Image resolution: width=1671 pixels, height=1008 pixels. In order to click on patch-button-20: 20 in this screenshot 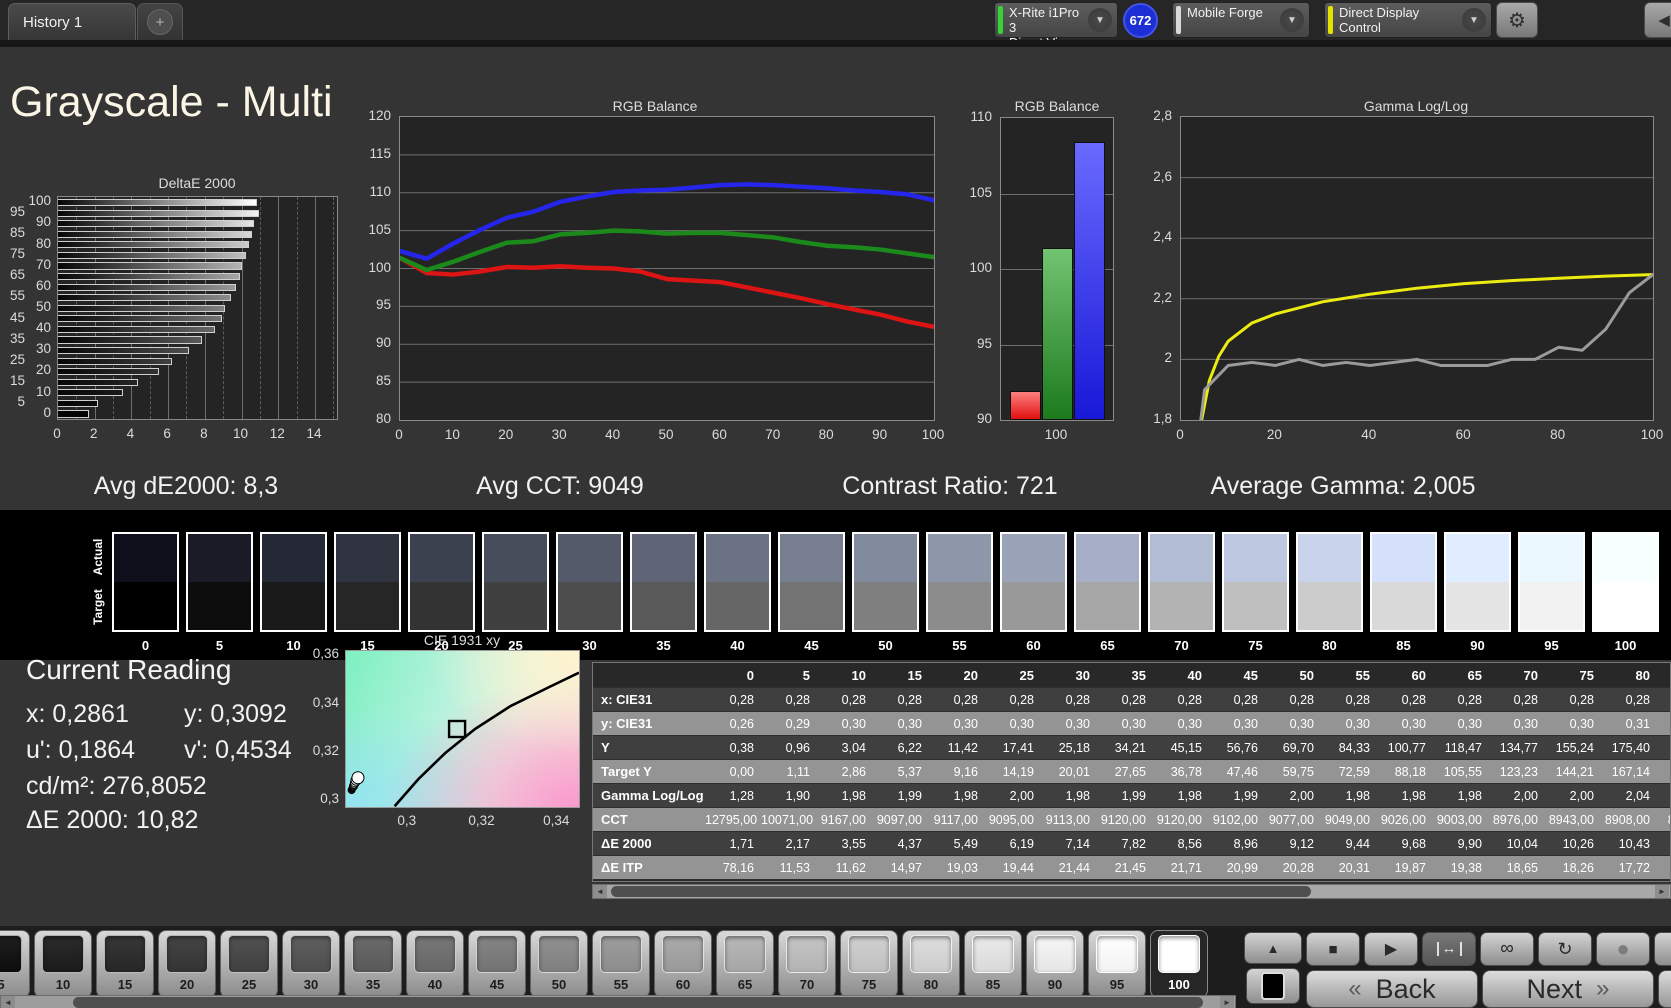, I will do `click(187, 964)`.